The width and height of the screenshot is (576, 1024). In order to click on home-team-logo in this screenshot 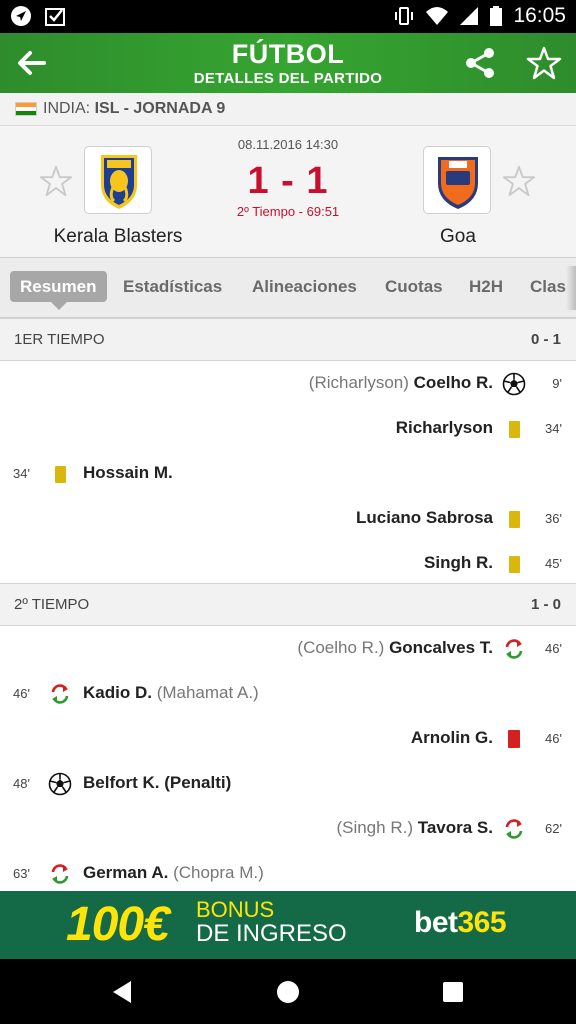, I will do `click(118, 180)`.